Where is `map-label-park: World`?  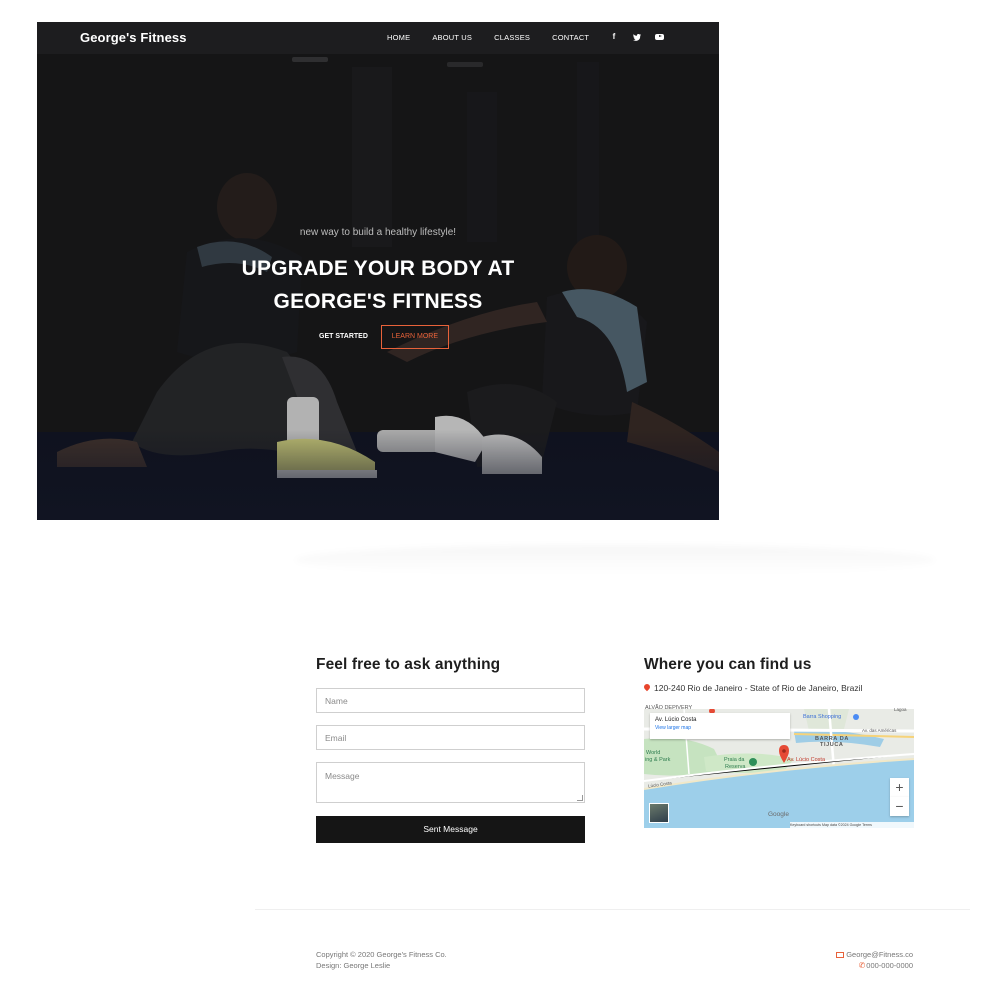 map-label-park: World is located at coordinates (653, 753).